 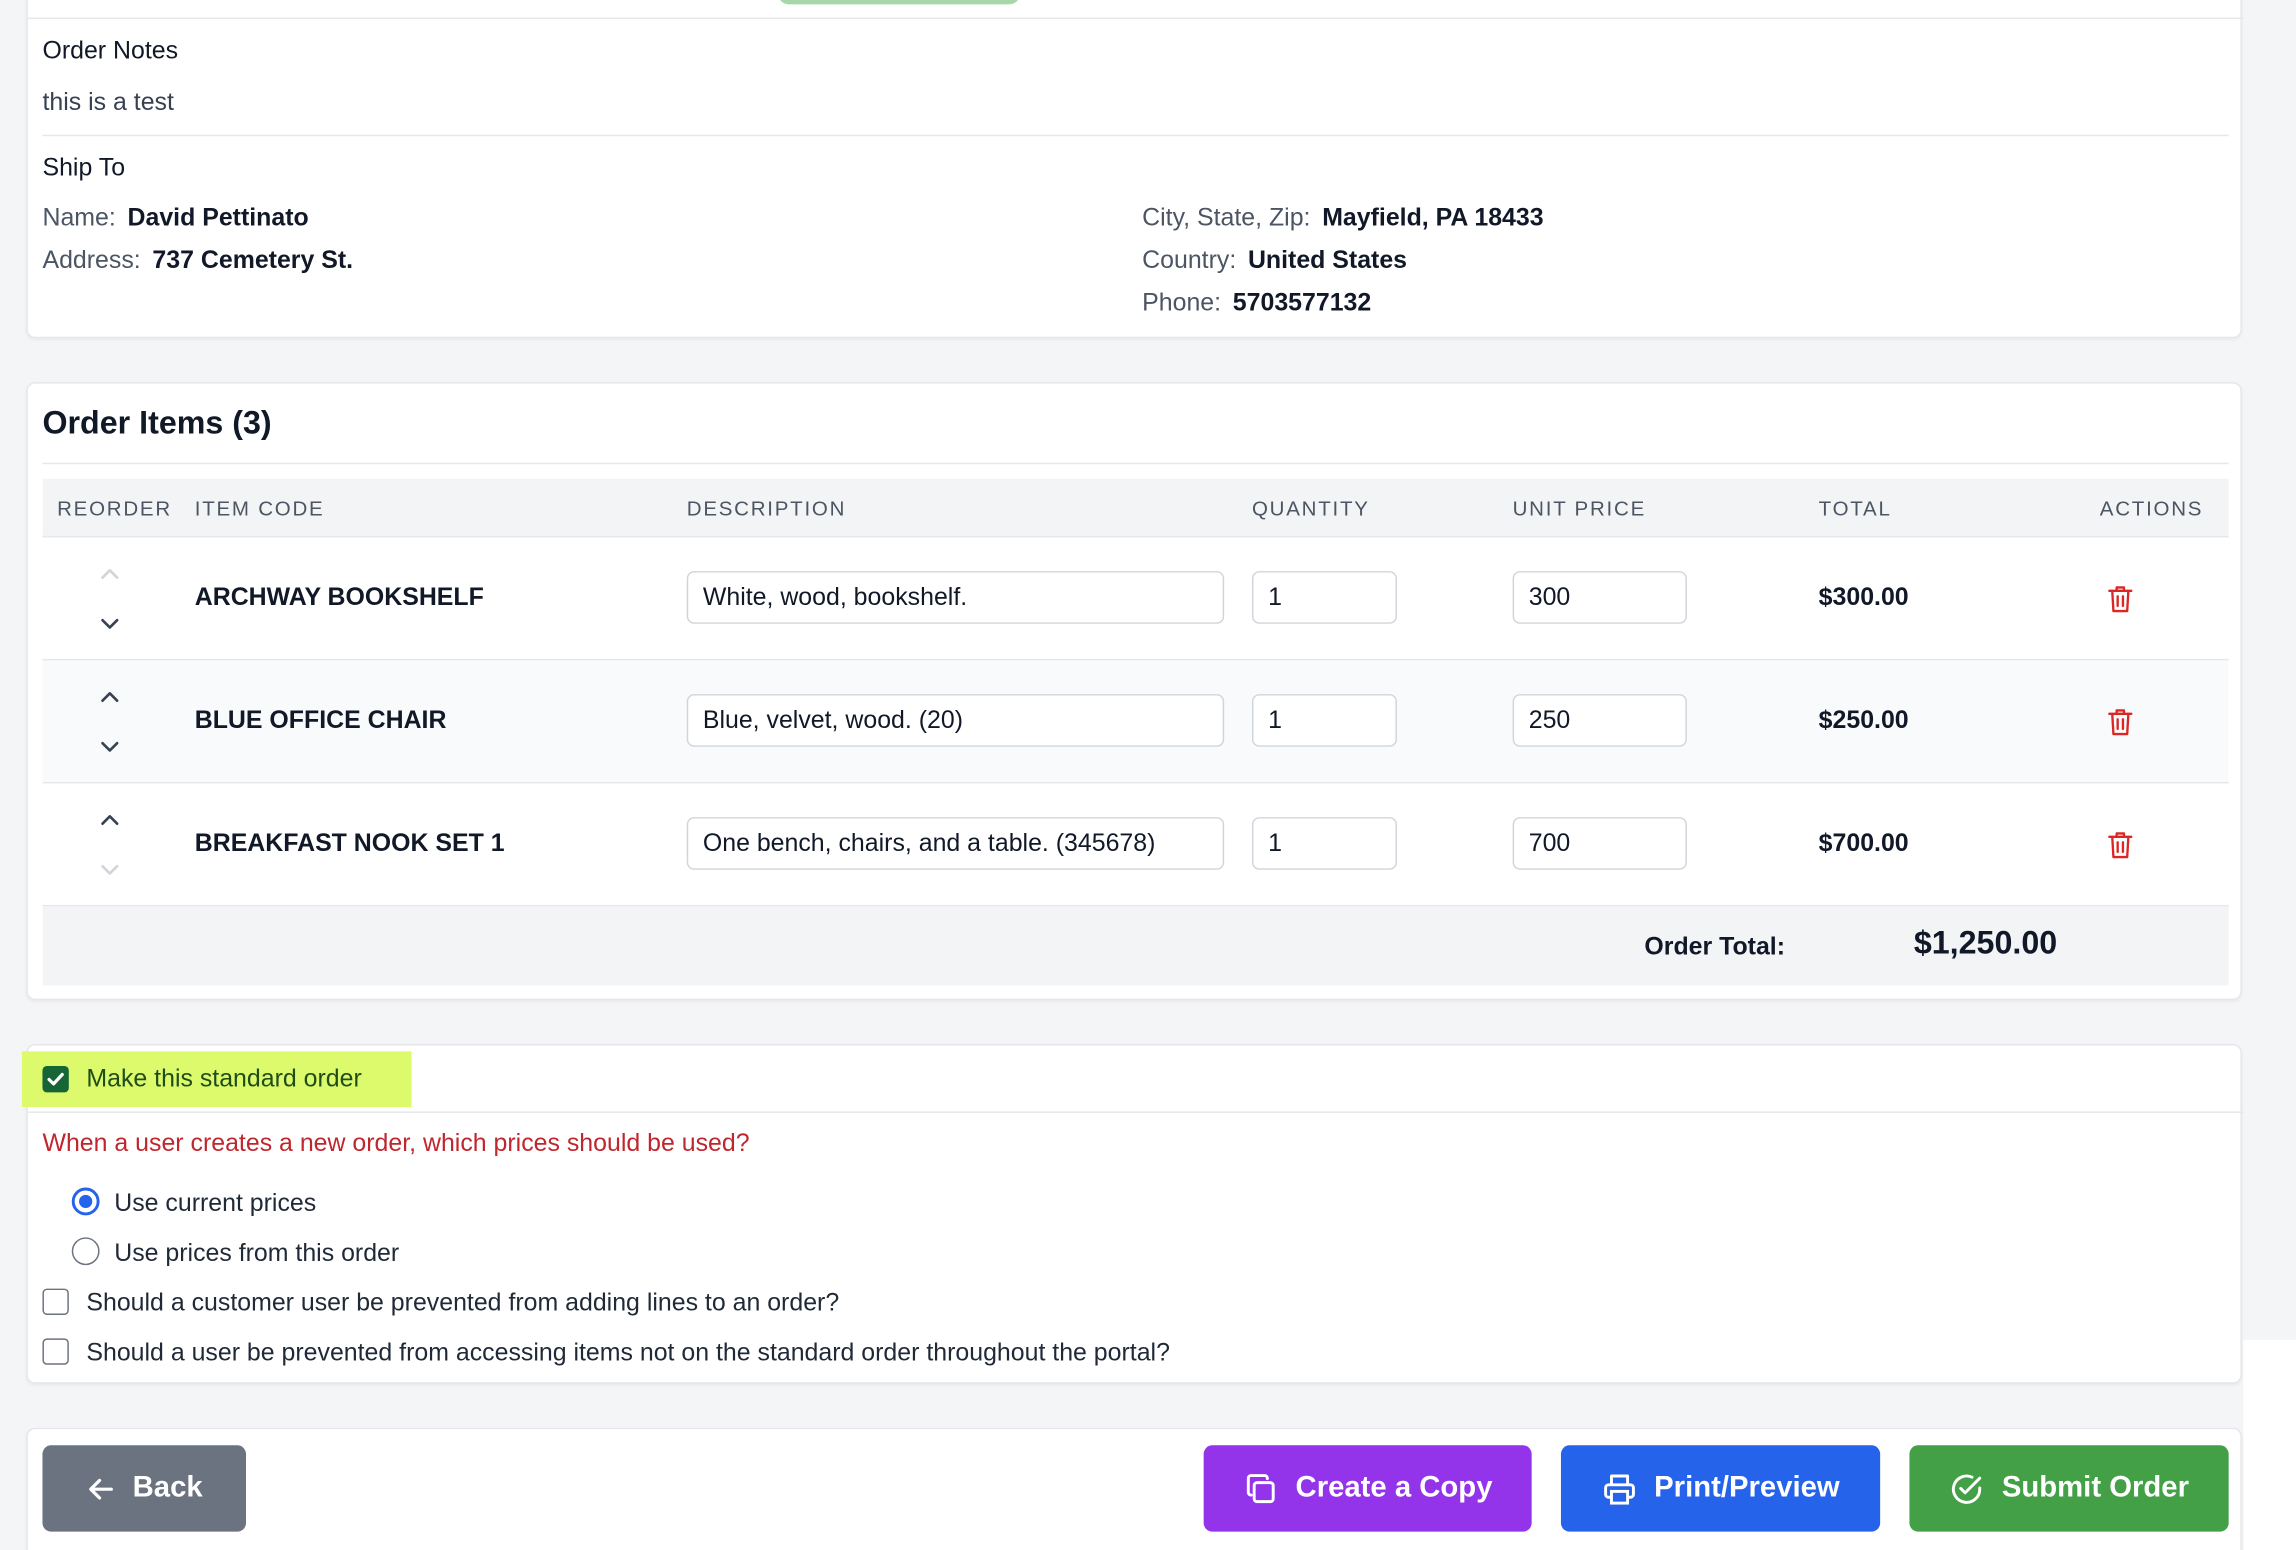 What do you see at coordinates (157, 422) in the screenshot?
I see `order-items-title: Order Items (3)` at bounding box center [157, 422].